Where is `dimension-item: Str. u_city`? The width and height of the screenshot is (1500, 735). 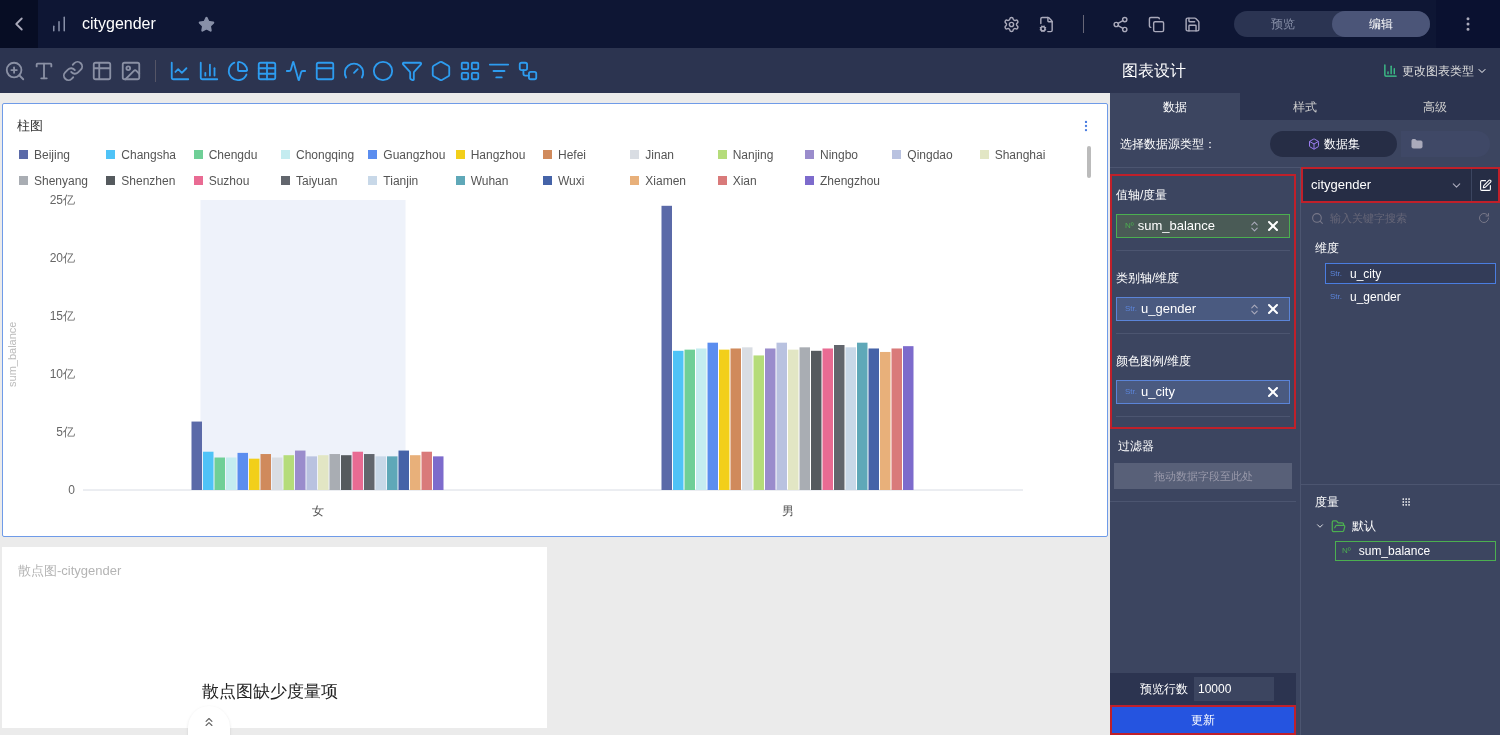 dimension-item: Str. u_city is located at coordinates (1410, 273).